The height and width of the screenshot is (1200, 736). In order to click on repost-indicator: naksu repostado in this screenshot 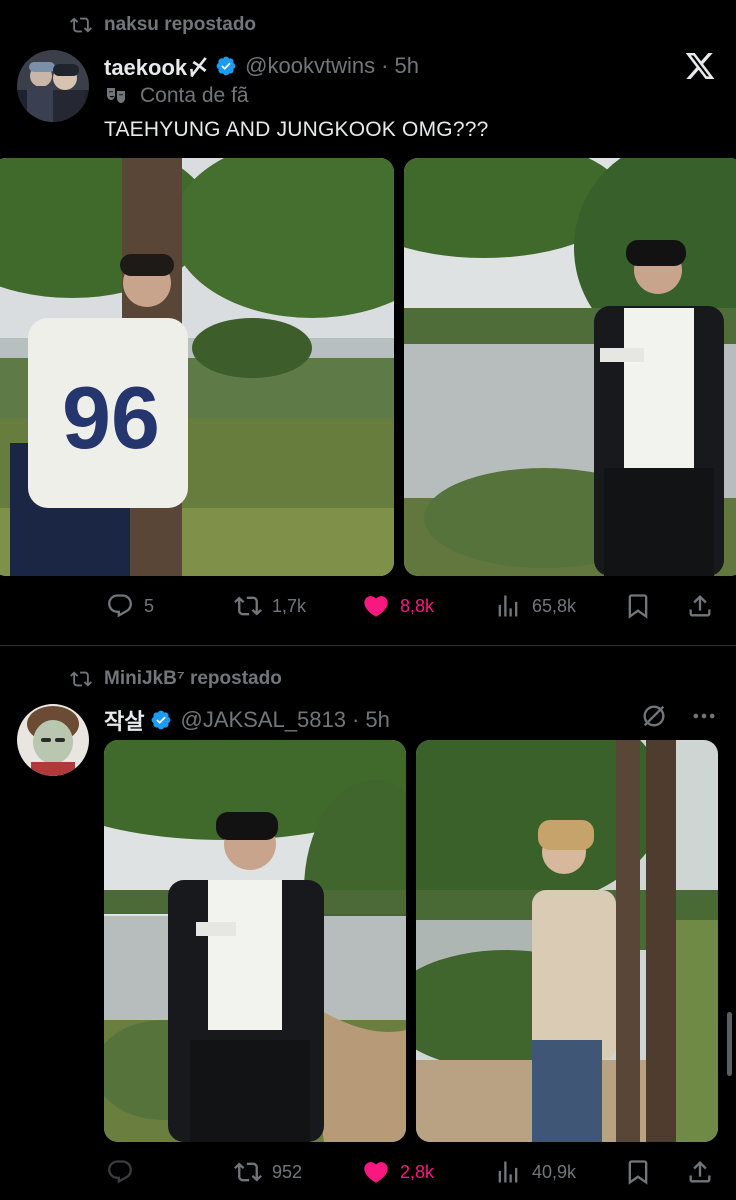, I will do `click(162, 25)`.